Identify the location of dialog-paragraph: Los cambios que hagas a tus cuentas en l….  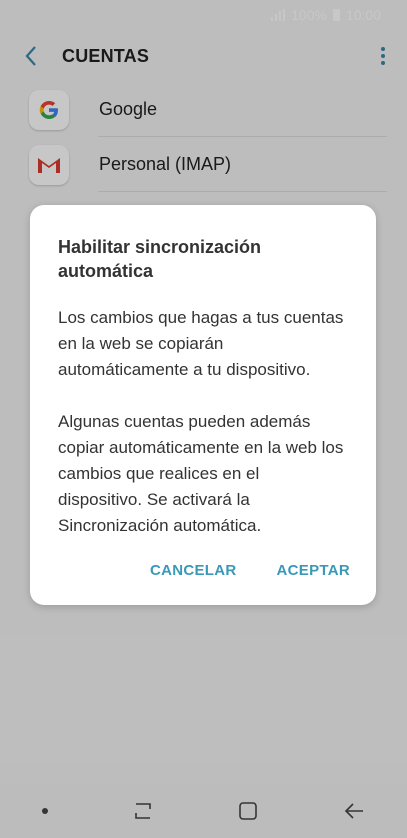
(201, 343).